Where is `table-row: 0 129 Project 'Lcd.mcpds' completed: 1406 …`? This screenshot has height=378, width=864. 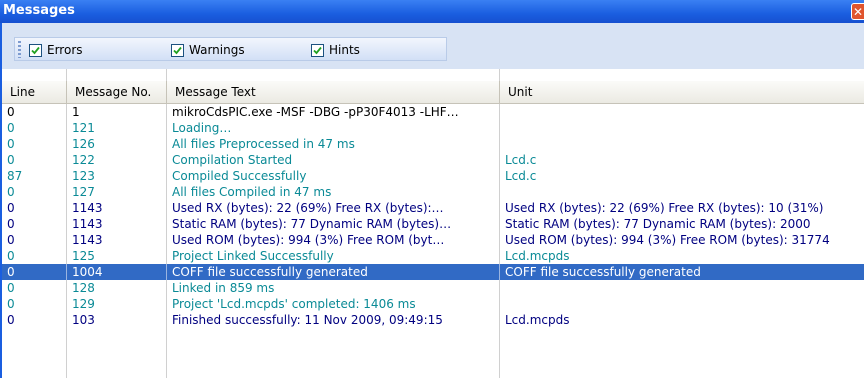
table-row: 0 129 Project 'Lcd.mcpds' completed: 1406 … is located at coordinates (433, 304).